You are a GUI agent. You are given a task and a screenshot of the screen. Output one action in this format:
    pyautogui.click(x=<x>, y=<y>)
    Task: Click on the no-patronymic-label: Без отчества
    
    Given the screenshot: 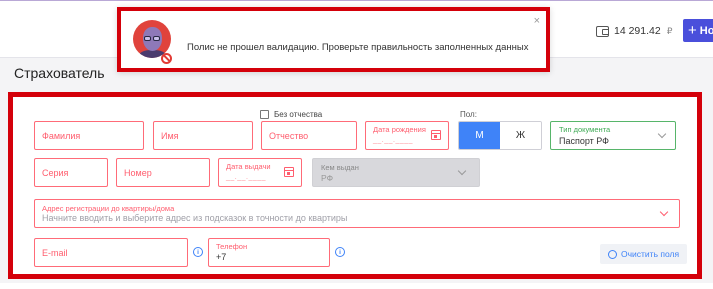 What is the action you would take?
    pyautogui.click(x=298, y=114)
    